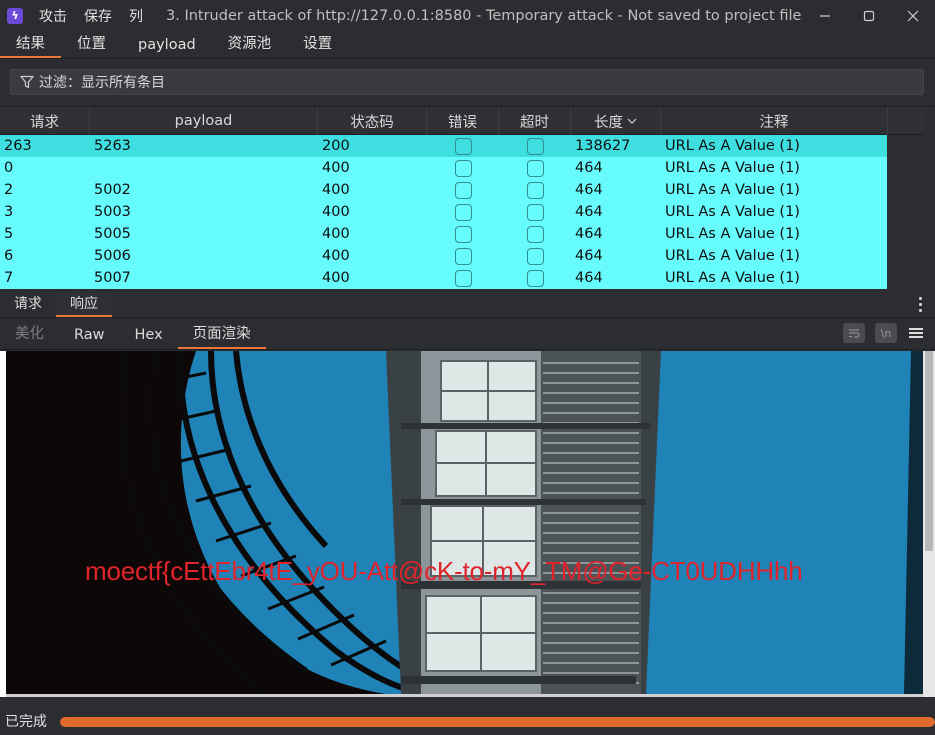  What do you see at coordinates (929, 451) in the screenshot?
I see `scrollbar-thumb` at bounding box center [929, 451].